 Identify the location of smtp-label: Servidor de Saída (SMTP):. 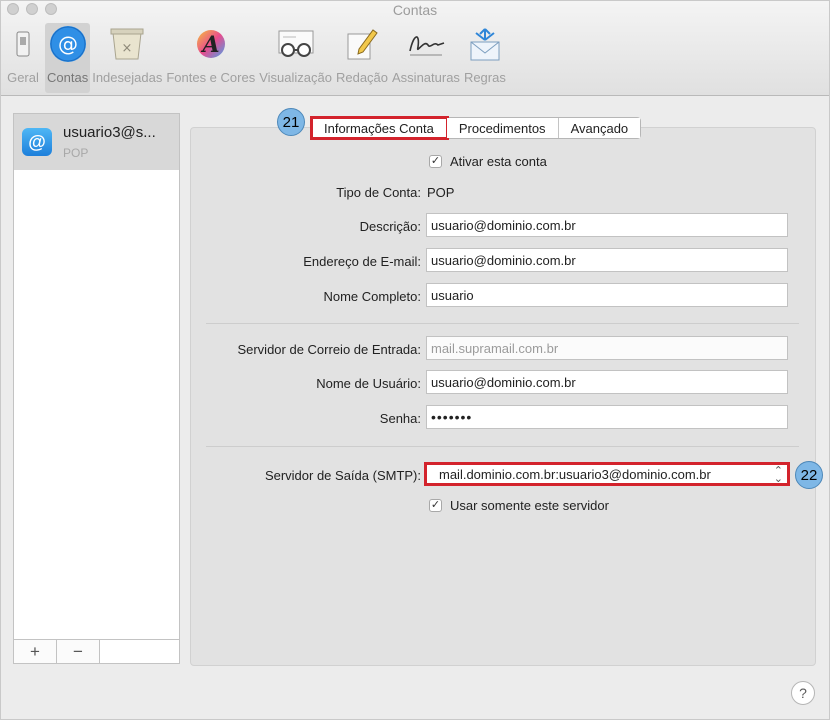
(342, 475).